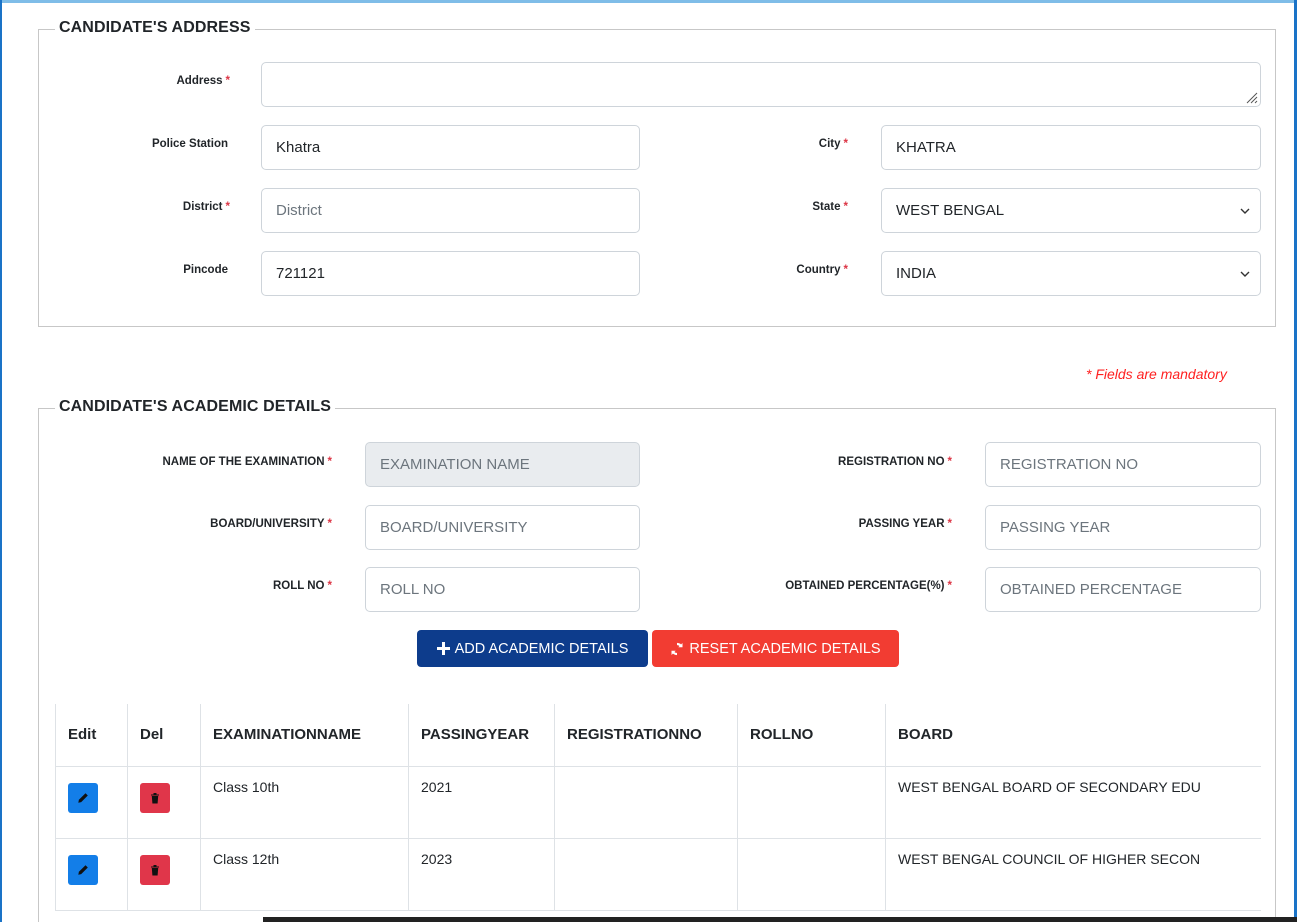 The width and height of the screenshot is (1297, 922). What do you see at coordinates (677, 648) in the screenshot?
I see `refresh-icon` at bounding box center [677, 648].